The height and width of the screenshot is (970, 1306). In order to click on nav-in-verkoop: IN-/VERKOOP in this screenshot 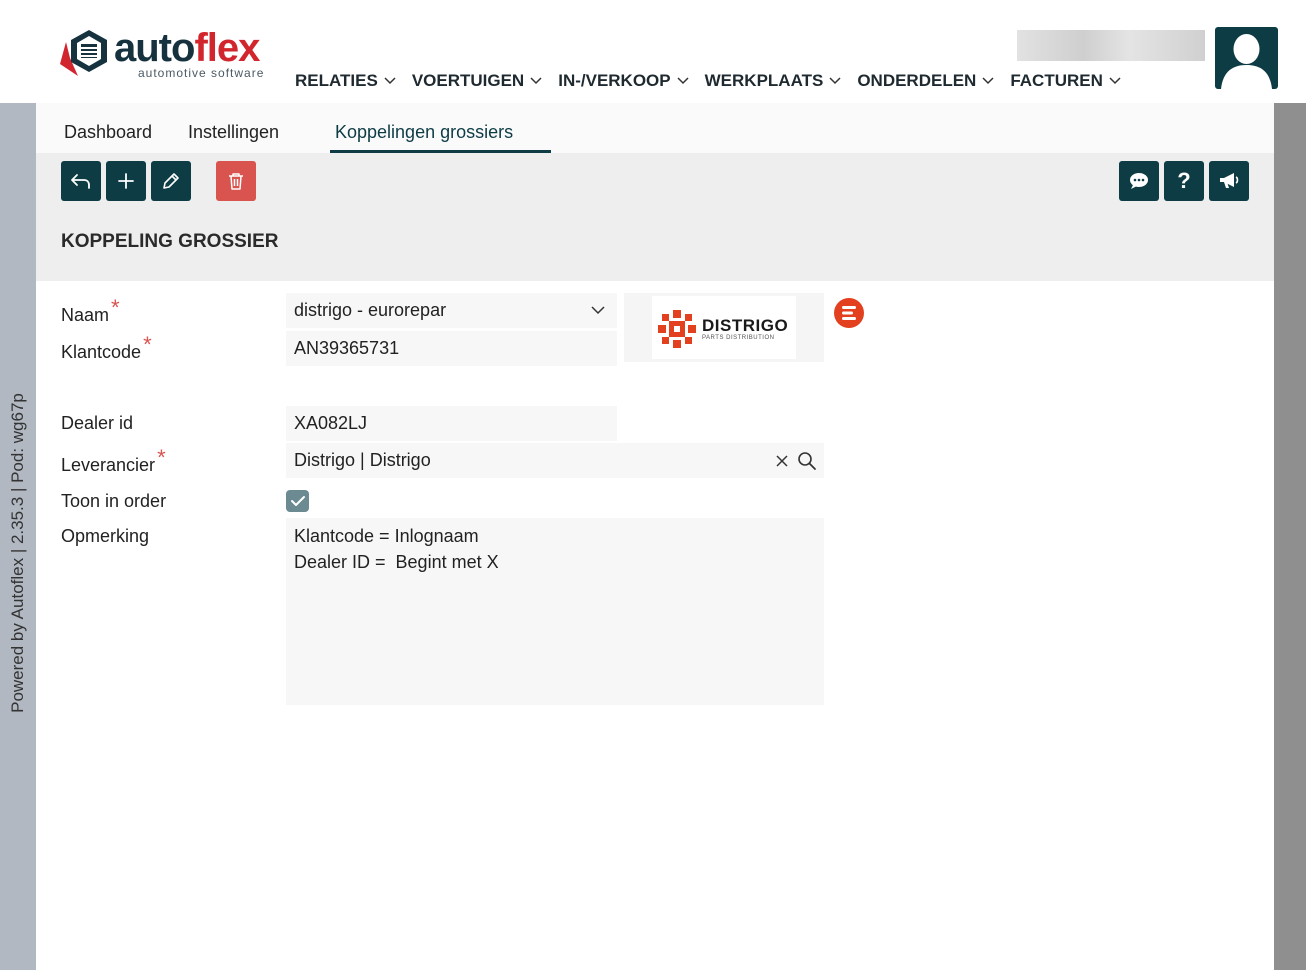, I will do `click(623, 81)`.